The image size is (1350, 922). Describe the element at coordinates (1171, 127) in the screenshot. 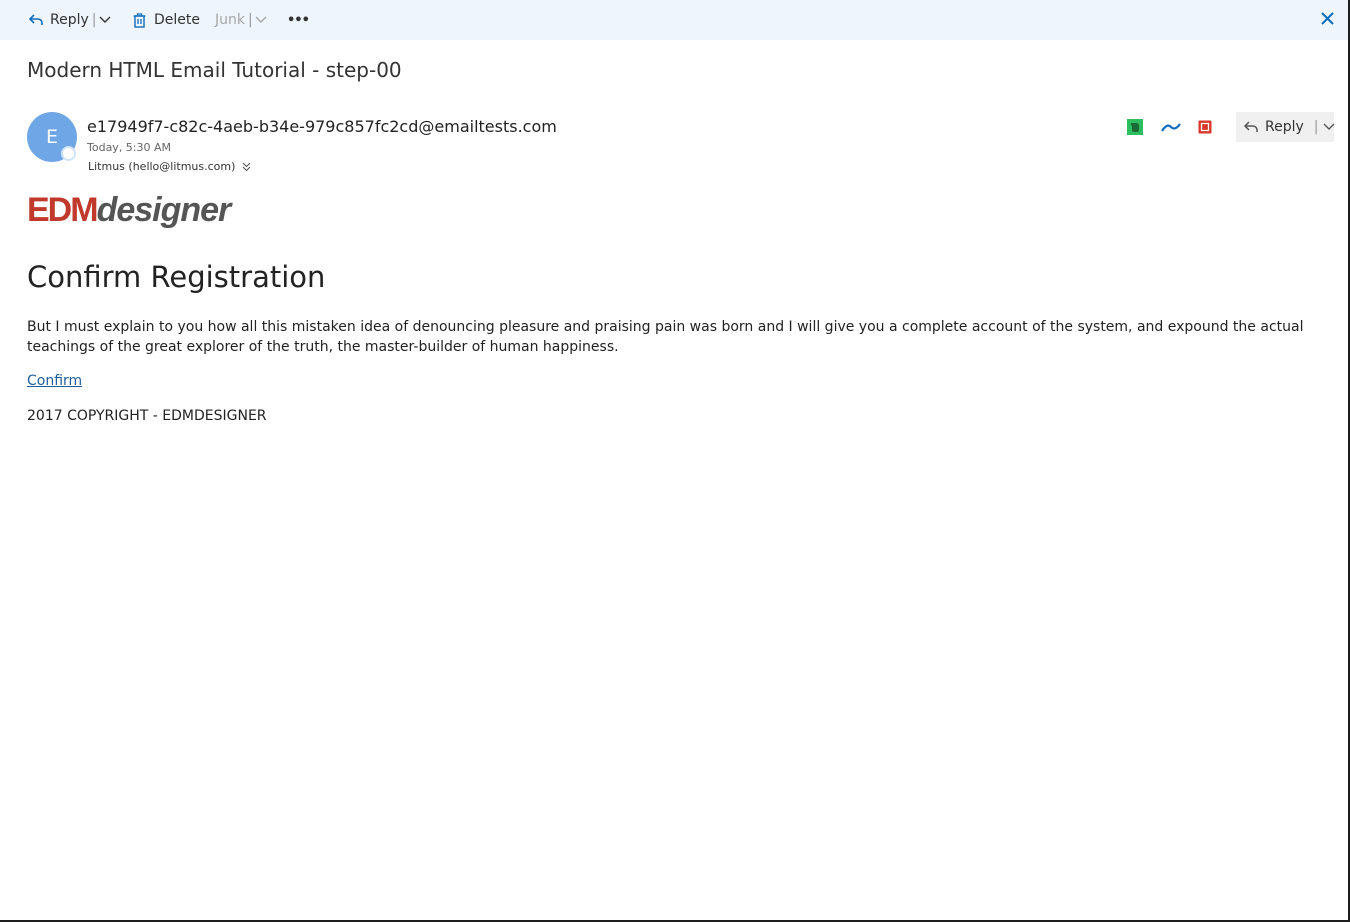

I see `wave-addin-icon` at that location.